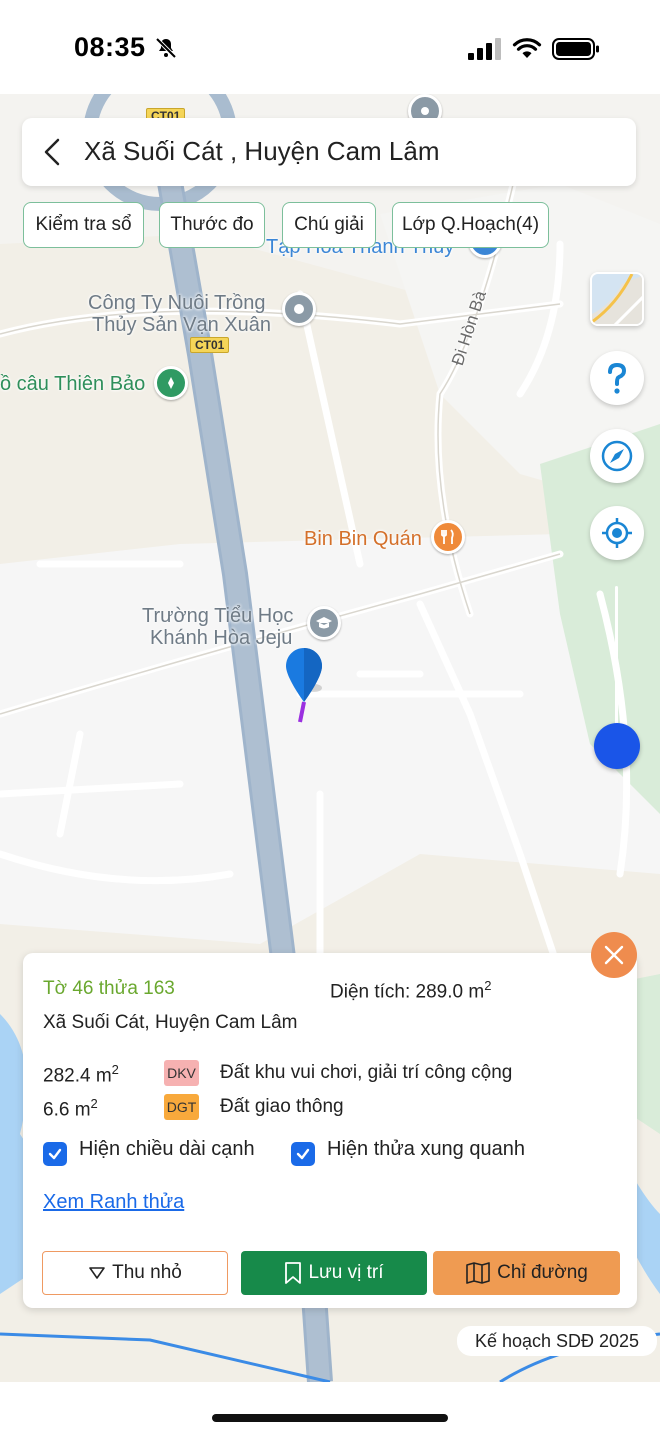 The height and width of the screenshot is (1434, 660). Describe the element at coordinates (67, 1110) in the screenshot. I see `land-use-area-value: 6.6 m` at that location.